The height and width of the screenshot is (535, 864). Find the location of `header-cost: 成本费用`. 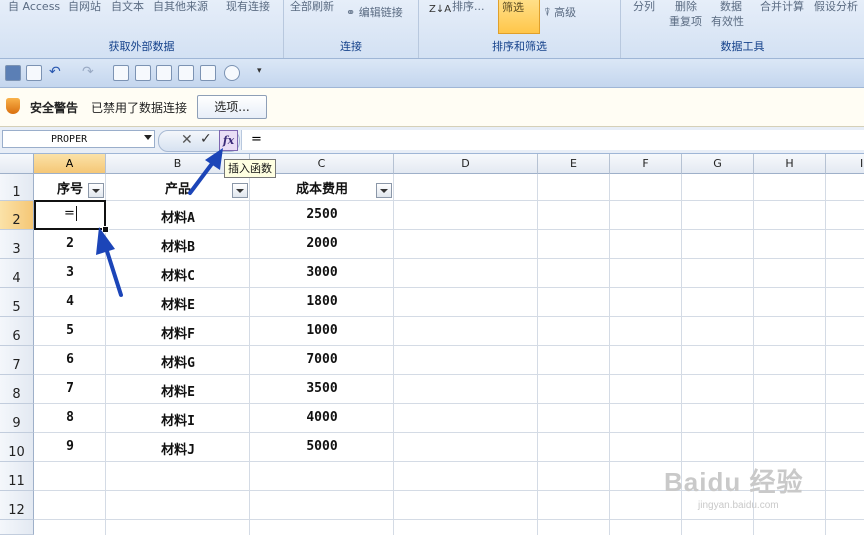

header-cost: 成本费用 is located at coordinates (322, 187).